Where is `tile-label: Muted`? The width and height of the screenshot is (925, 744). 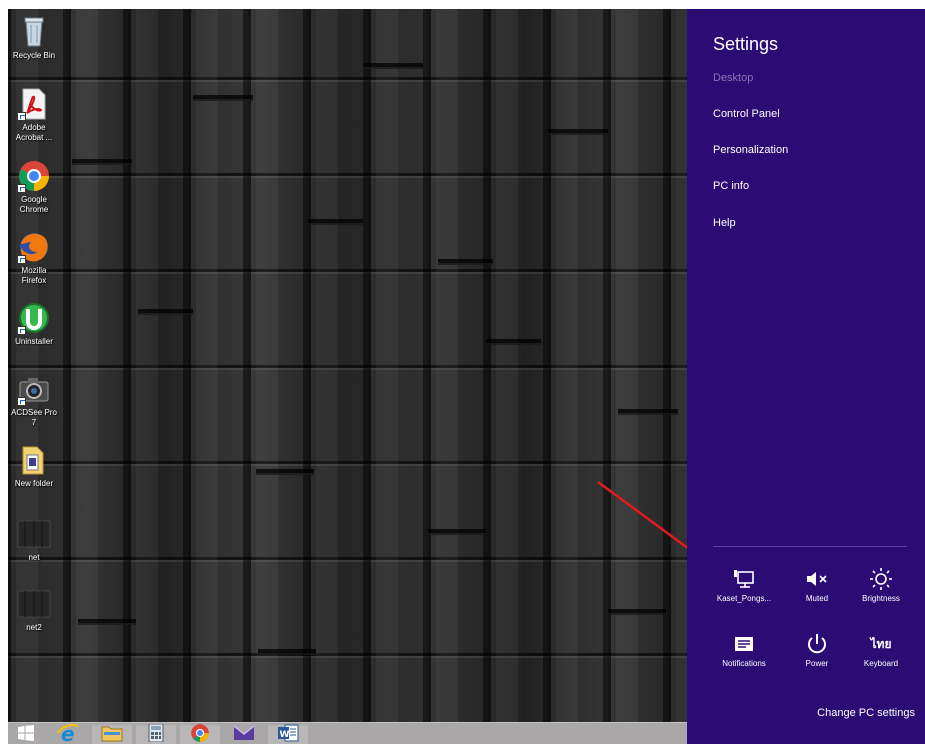 tile-label: Muted is located at coordinates (817, 598).